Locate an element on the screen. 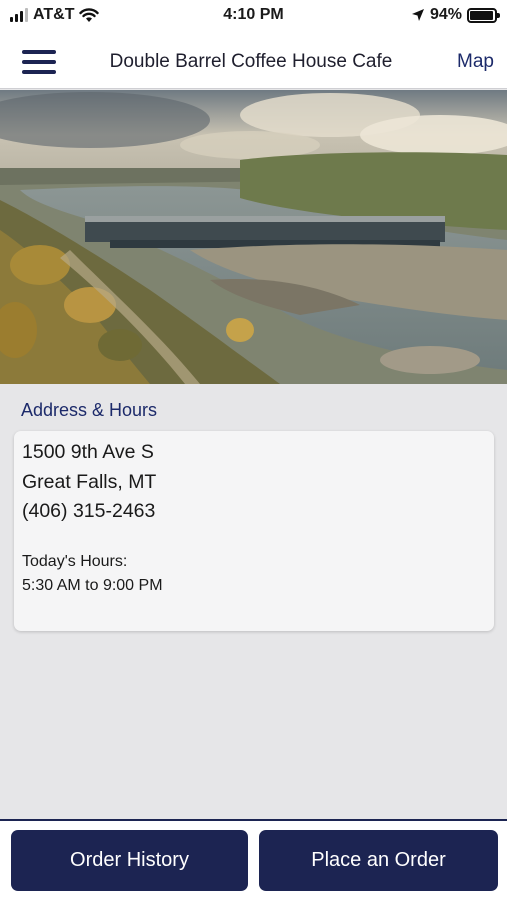 This screenshot has height=900, width=507. place-order-button: Place an Order is located at coordinates (378, 860).